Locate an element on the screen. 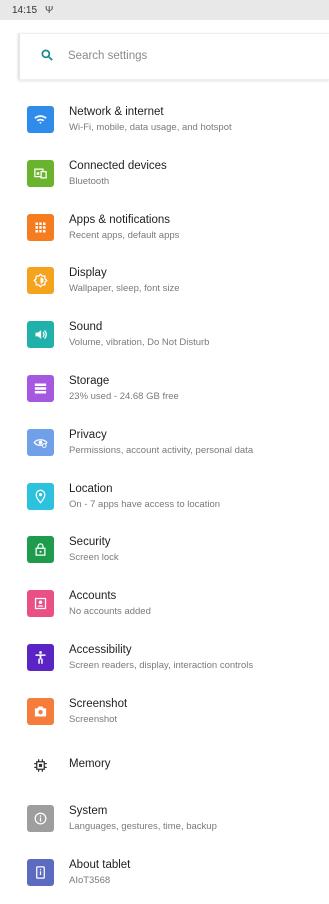  settings-item-title: Location is located at coordinates (91, 488).